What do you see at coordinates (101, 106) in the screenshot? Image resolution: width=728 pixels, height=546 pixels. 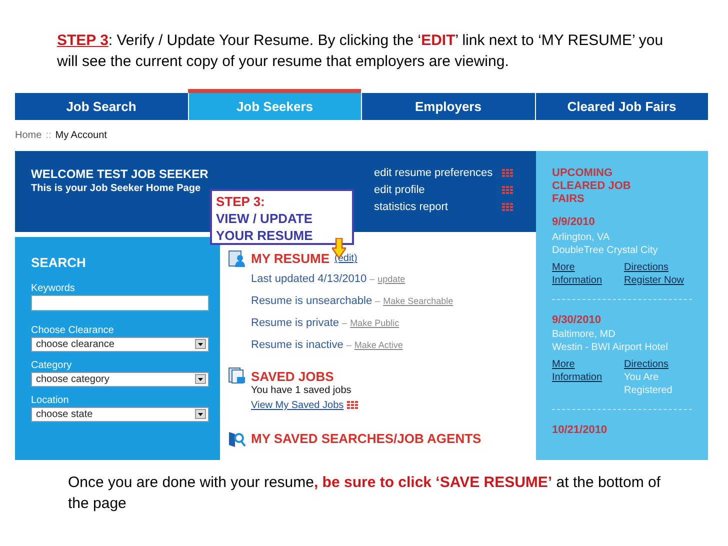 I see `nav-tab: Job Search` at bounding box center [101, 106].